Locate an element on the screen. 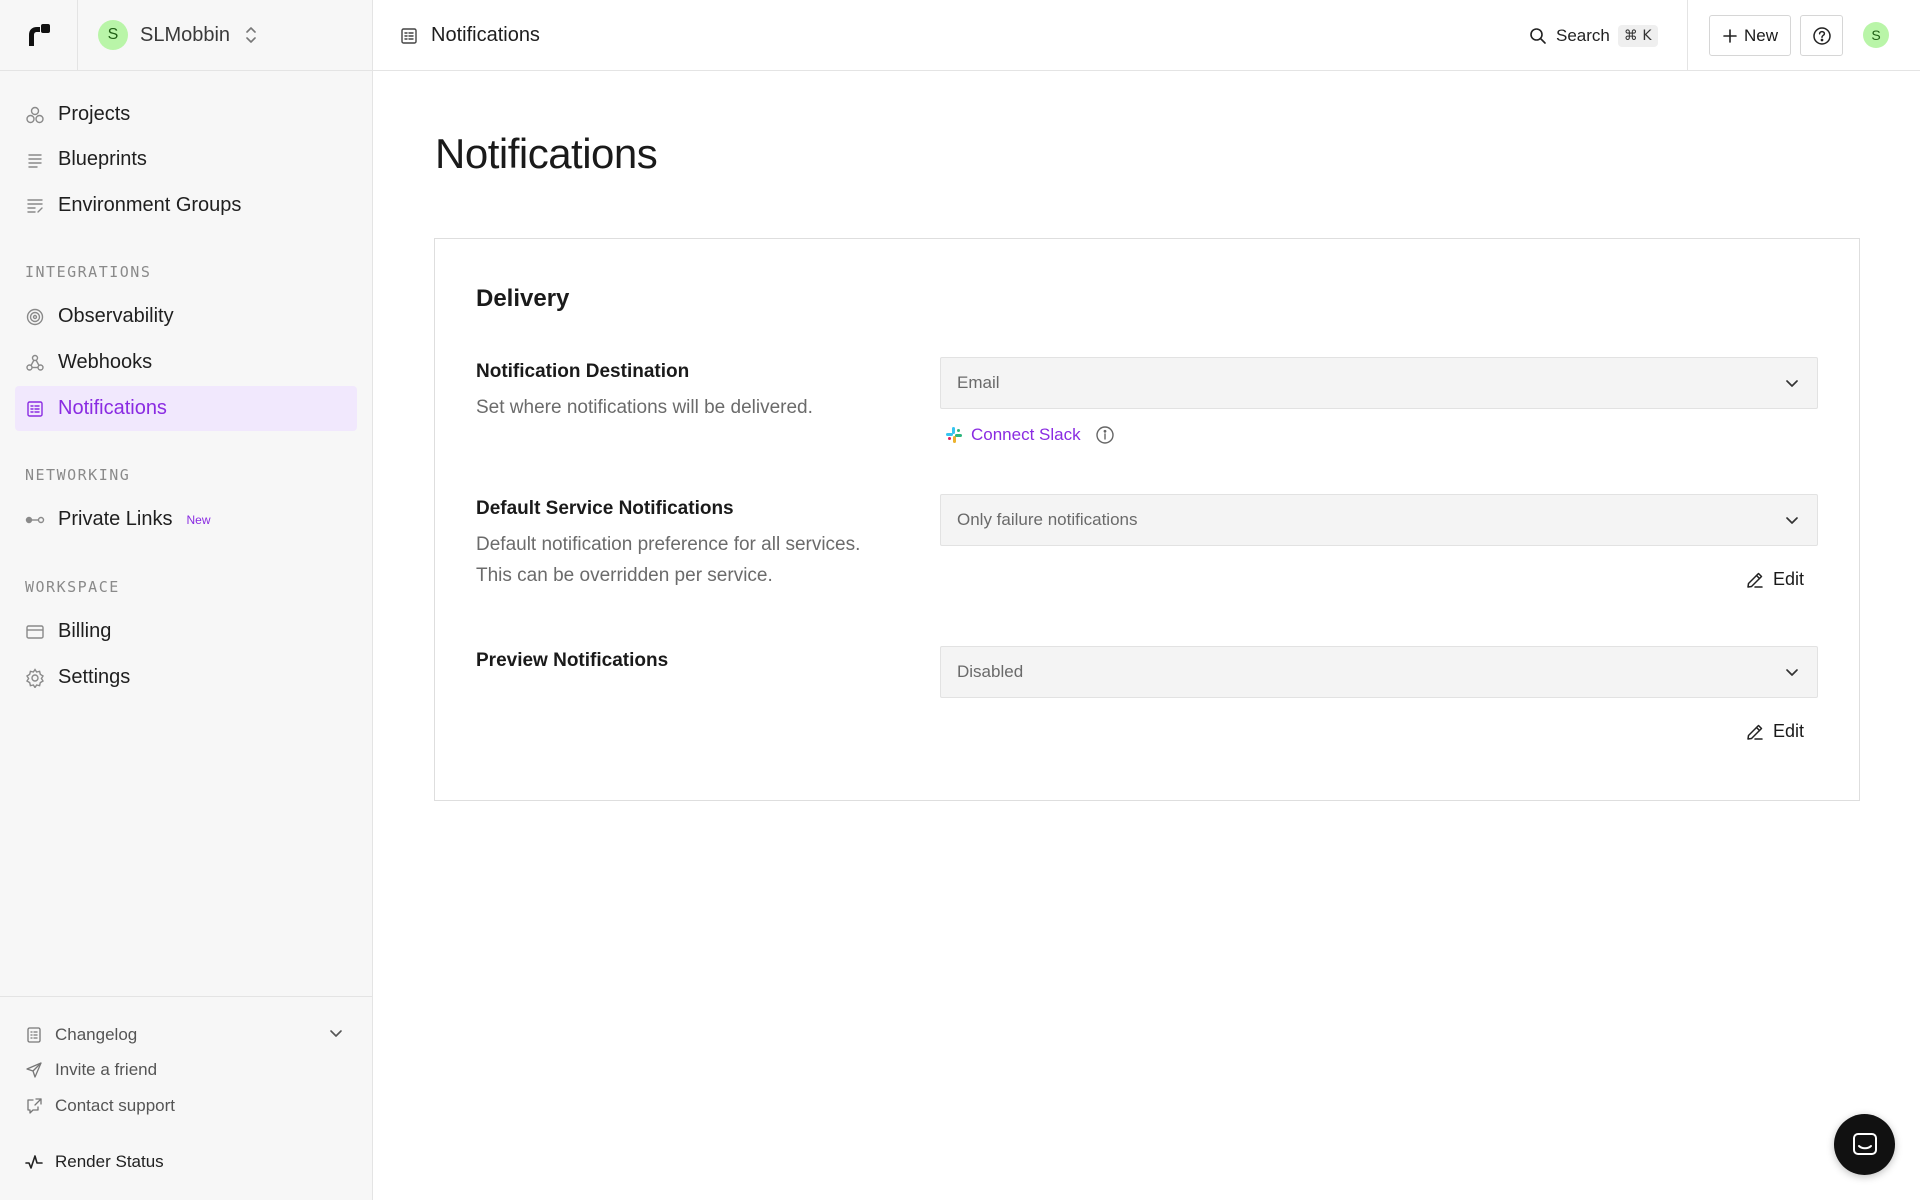 Image resolution: width=1920 pixels, height=1200 pixels. send-icon is located at coordinates (34, 1070).